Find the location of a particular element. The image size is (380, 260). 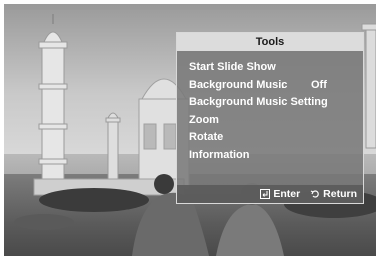

menu-item-background-music: Background Music : Off is located at coordinates (276, 86).